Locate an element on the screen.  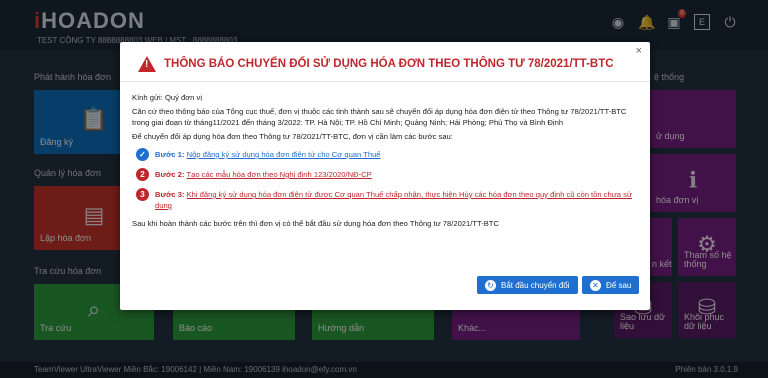
start-conversion-label: Bắt đầu chuyển đổi is located at coordinates (535, 285).